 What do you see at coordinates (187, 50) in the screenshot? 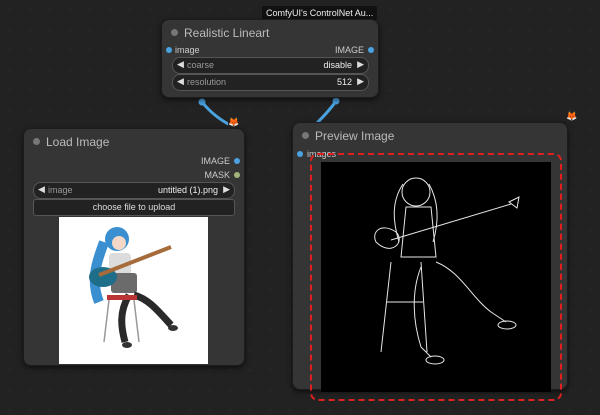
I see `input-label-image: image` at bounding box center [187, 50].